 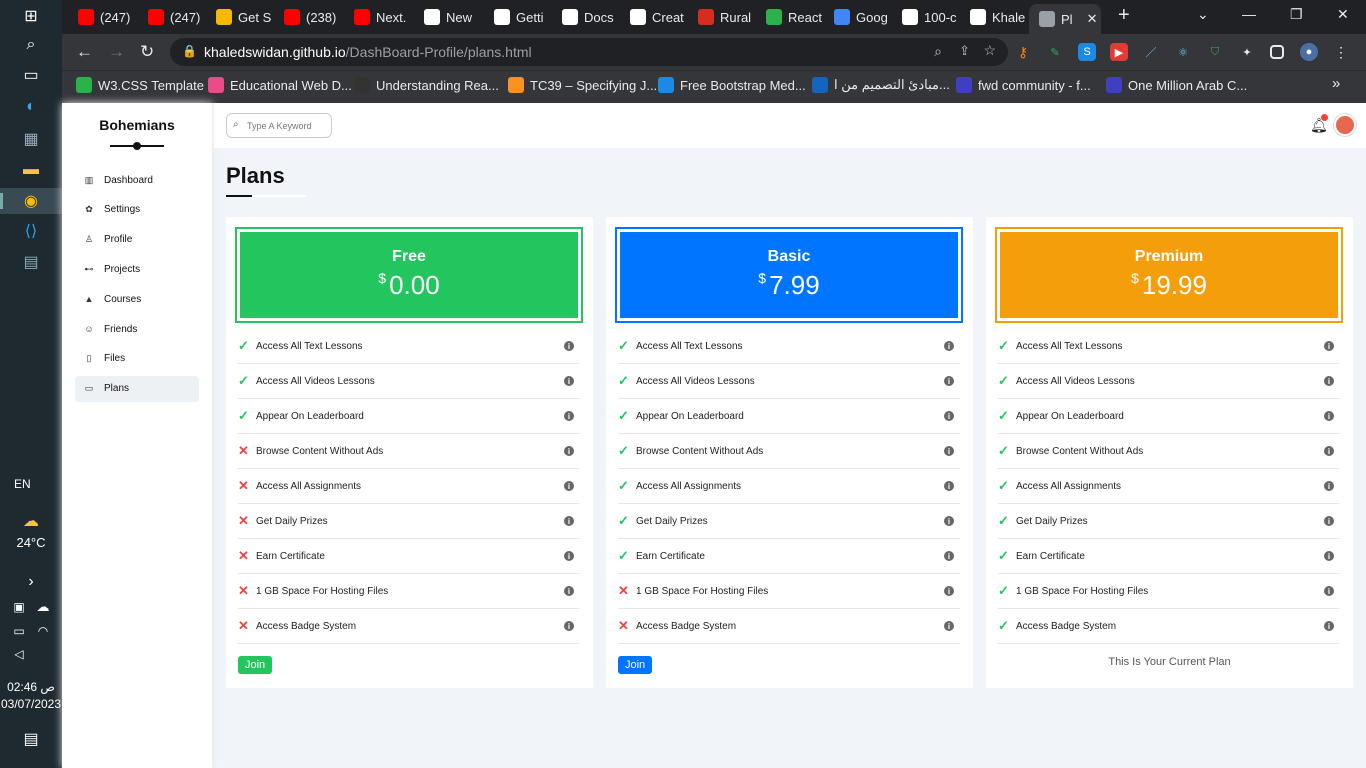 What do you see at coordinates (31, 704) in the screenshot?
I see `clock-date: 03/07/2023` at bounding box center [31, 704].